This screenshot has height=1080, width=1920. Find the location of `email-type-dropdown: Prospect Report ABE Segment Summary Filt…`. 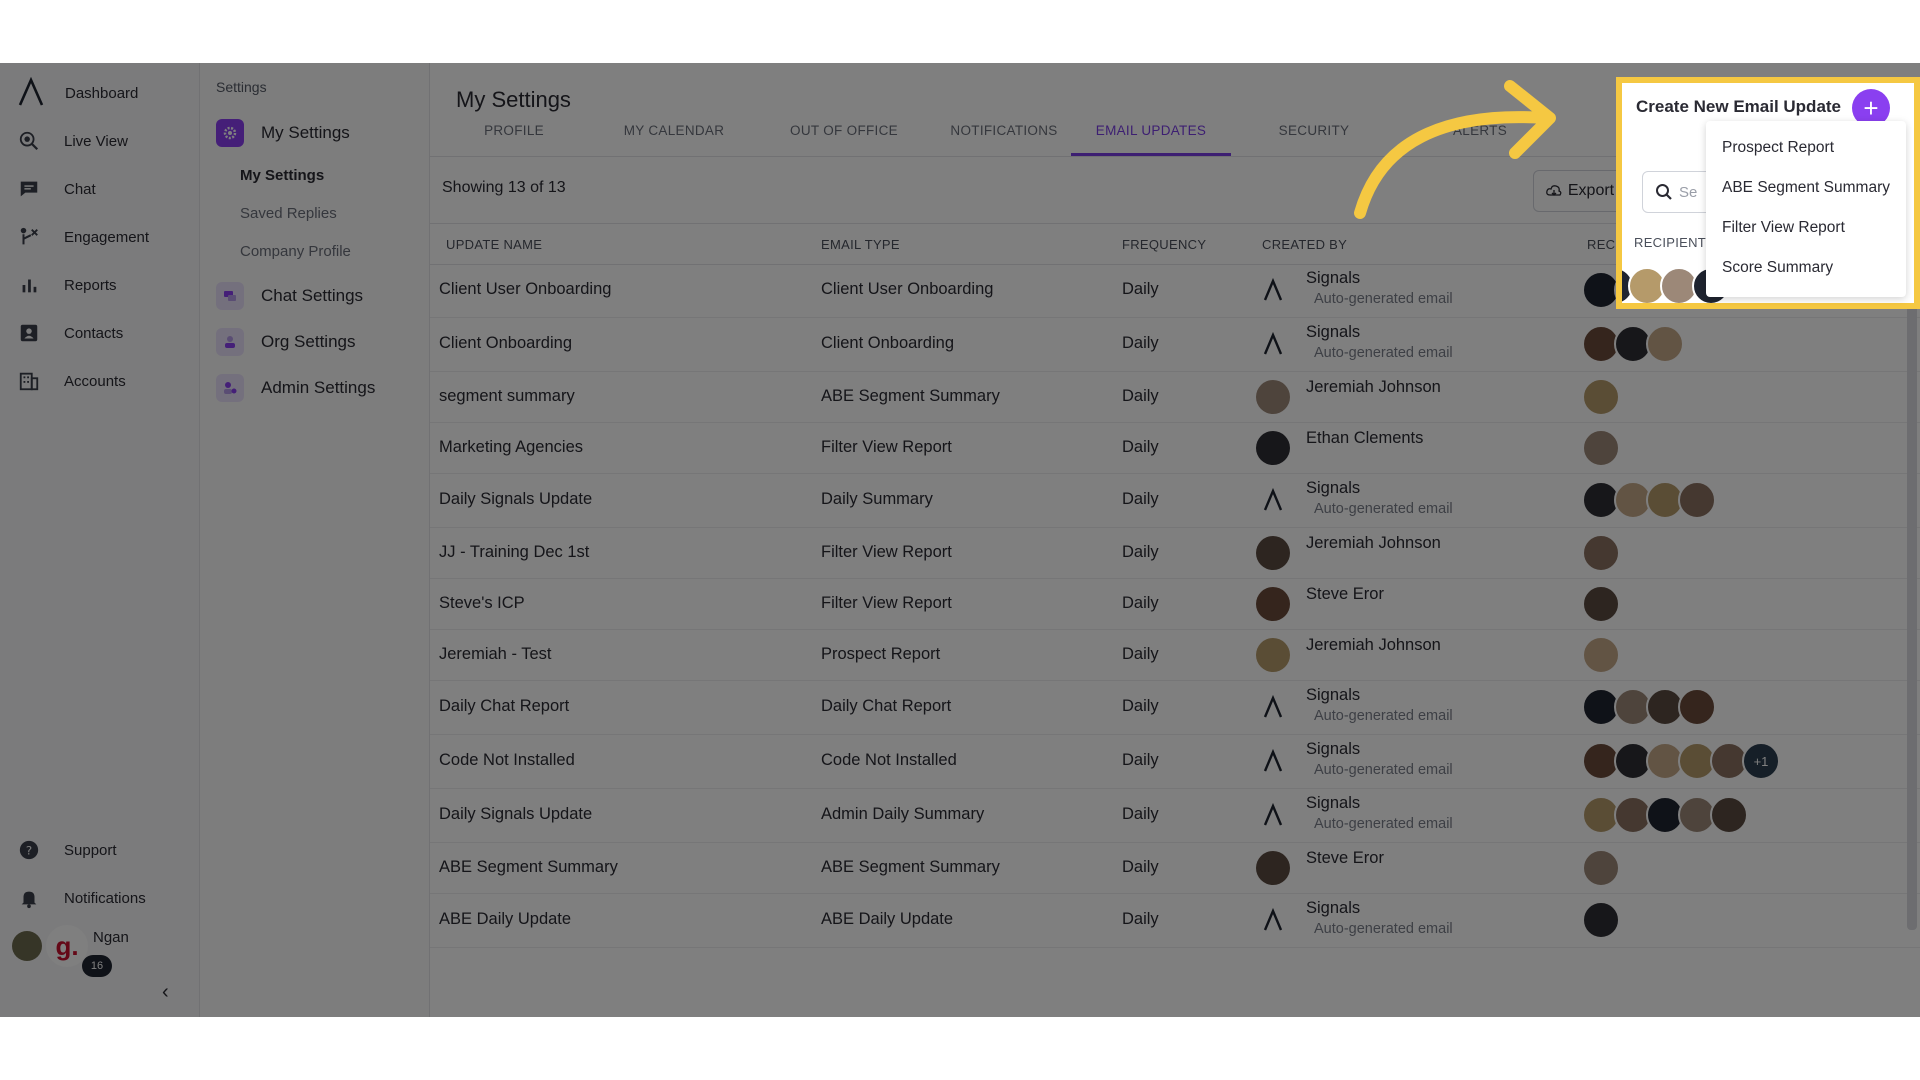

email-type-dropdown: Prospect Report ABE Segment Summary Filt… is located at coordinates (1806, 209).